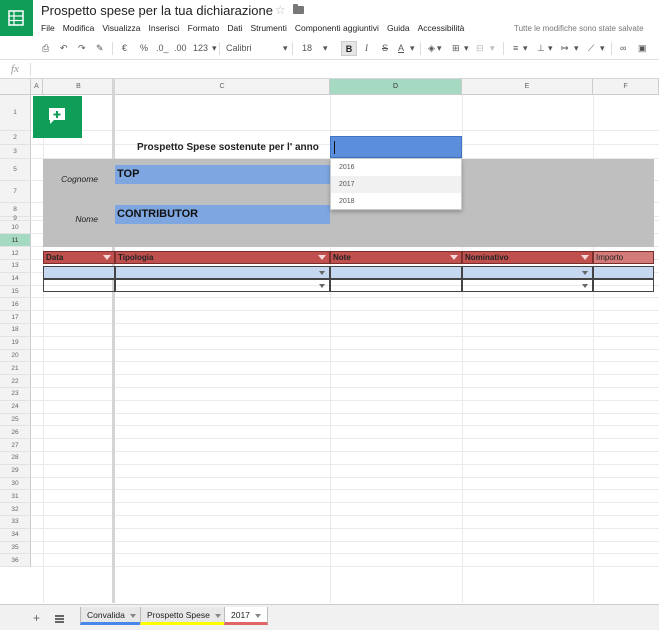  I want to click on row-header-14: 14, so click(15, 279).